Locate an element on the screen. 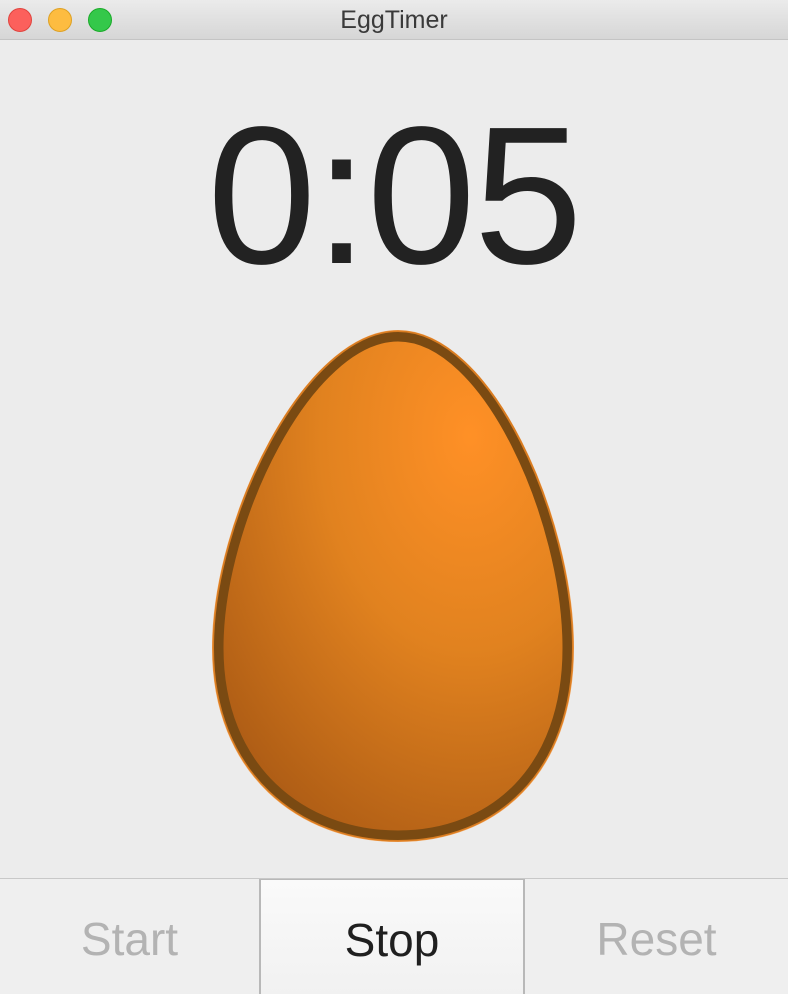  title-bar: EggTimer is located at coordinates (394, 20).